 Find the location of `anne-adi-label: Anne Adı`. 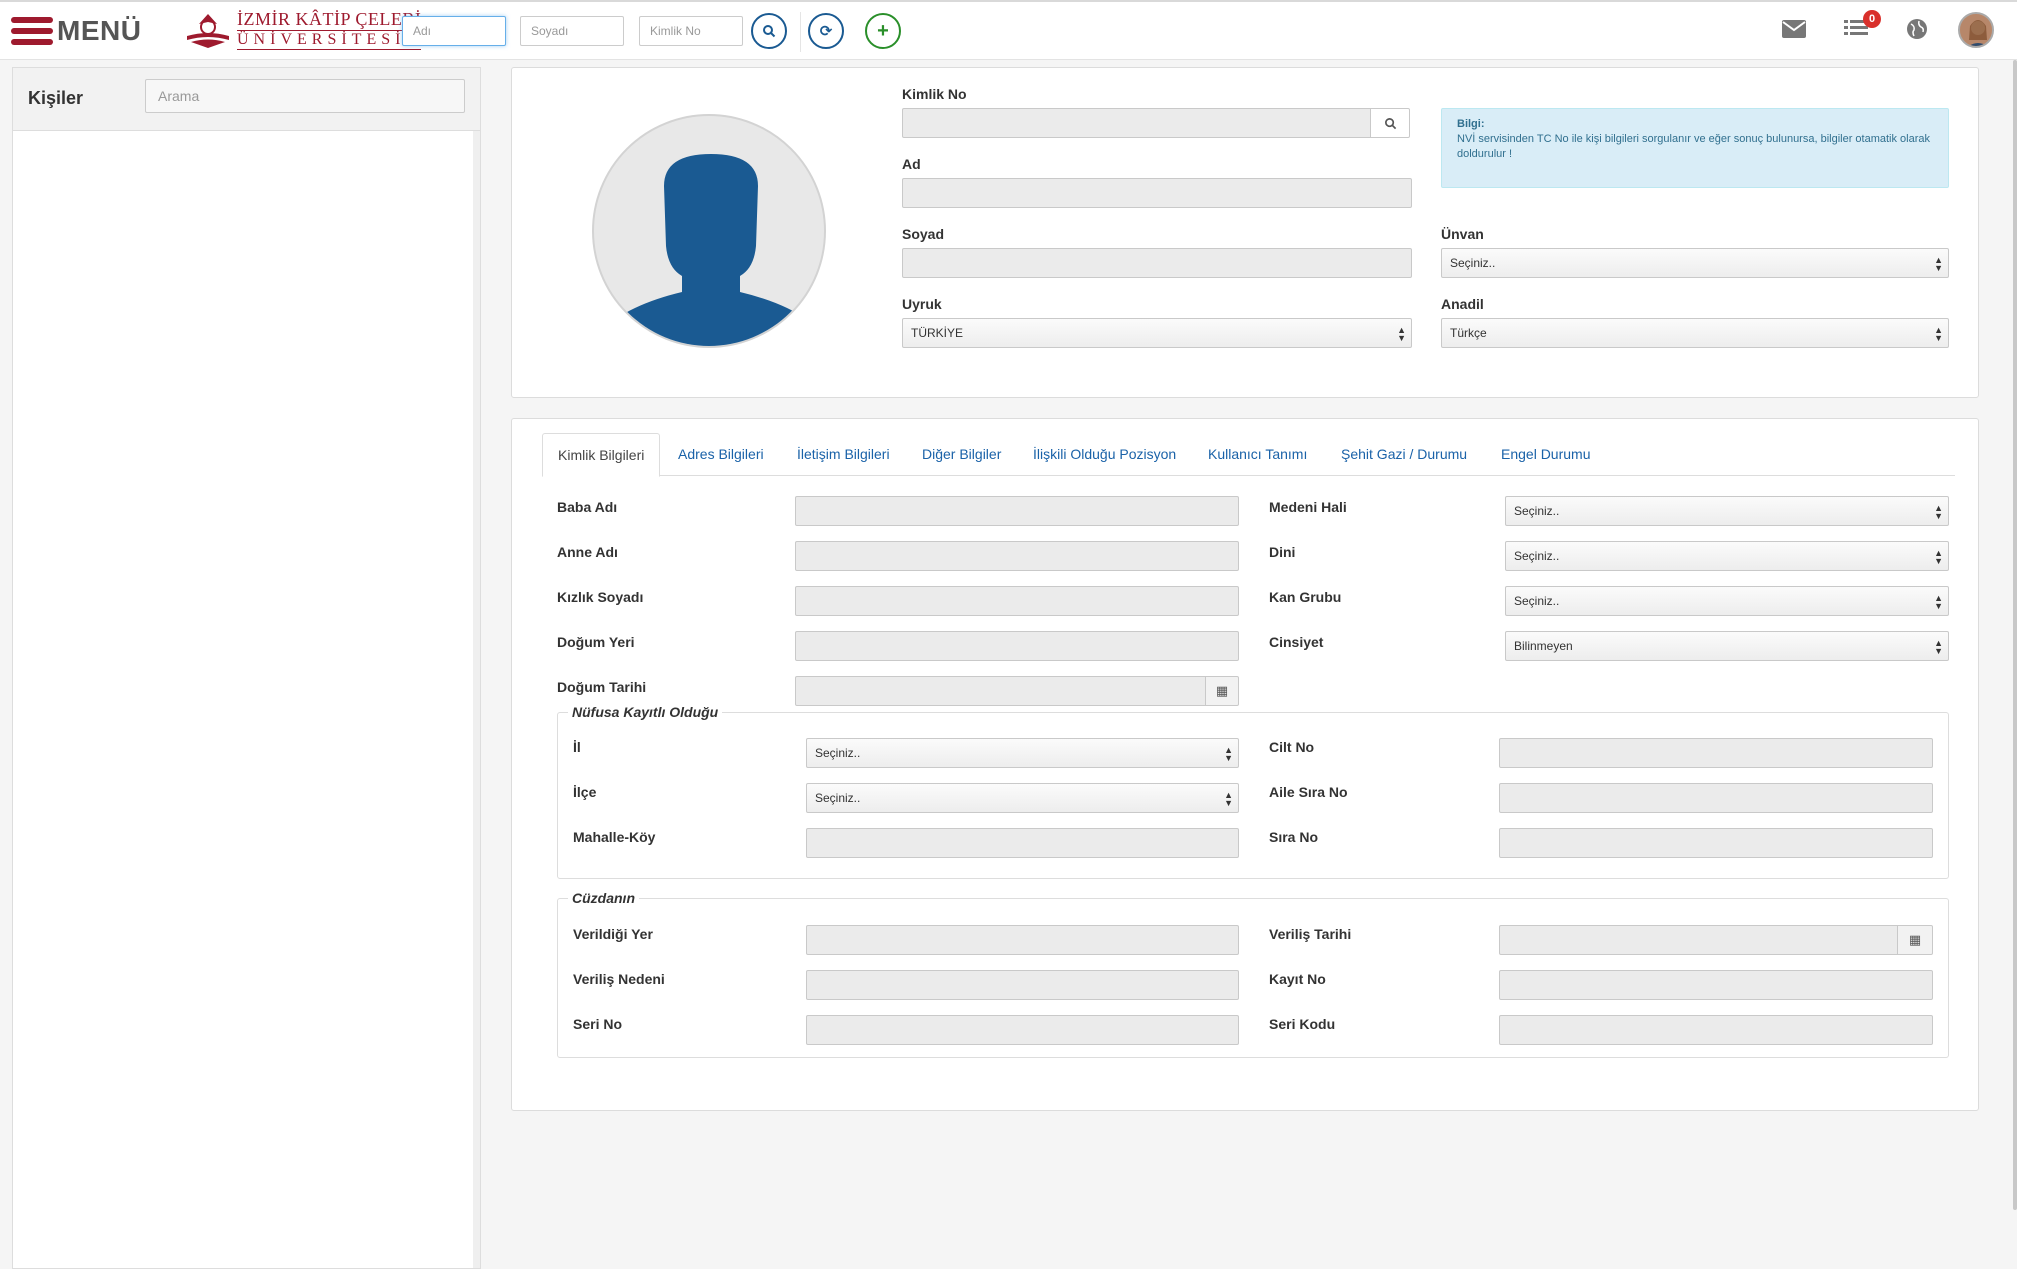

anne-adi-label: Anne Adı is located at coordinates (587, 552).